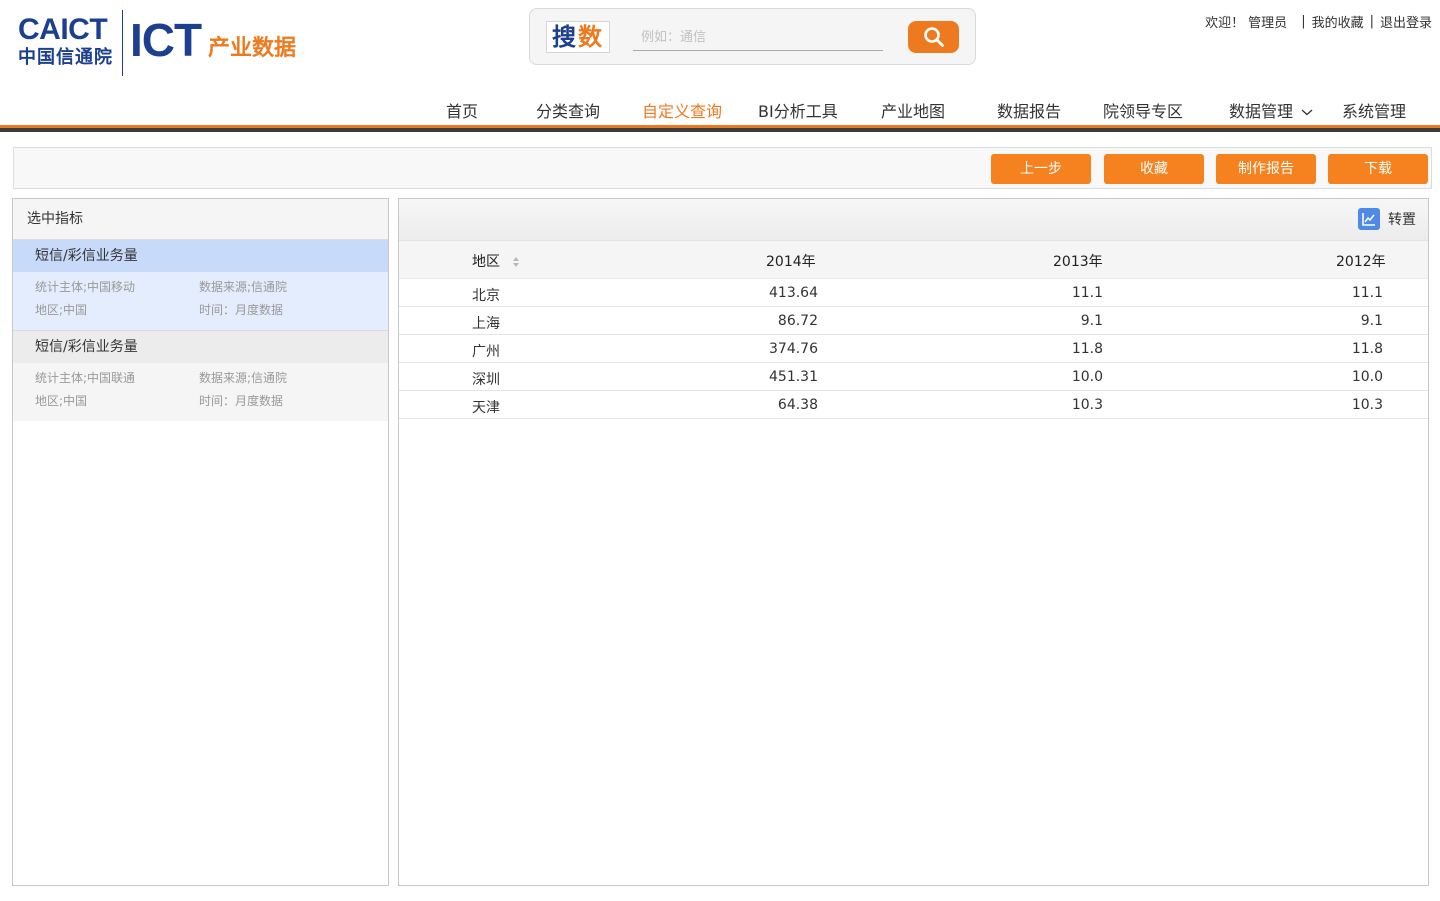  I want to click on search-box: 搜数, so click(752, 36).